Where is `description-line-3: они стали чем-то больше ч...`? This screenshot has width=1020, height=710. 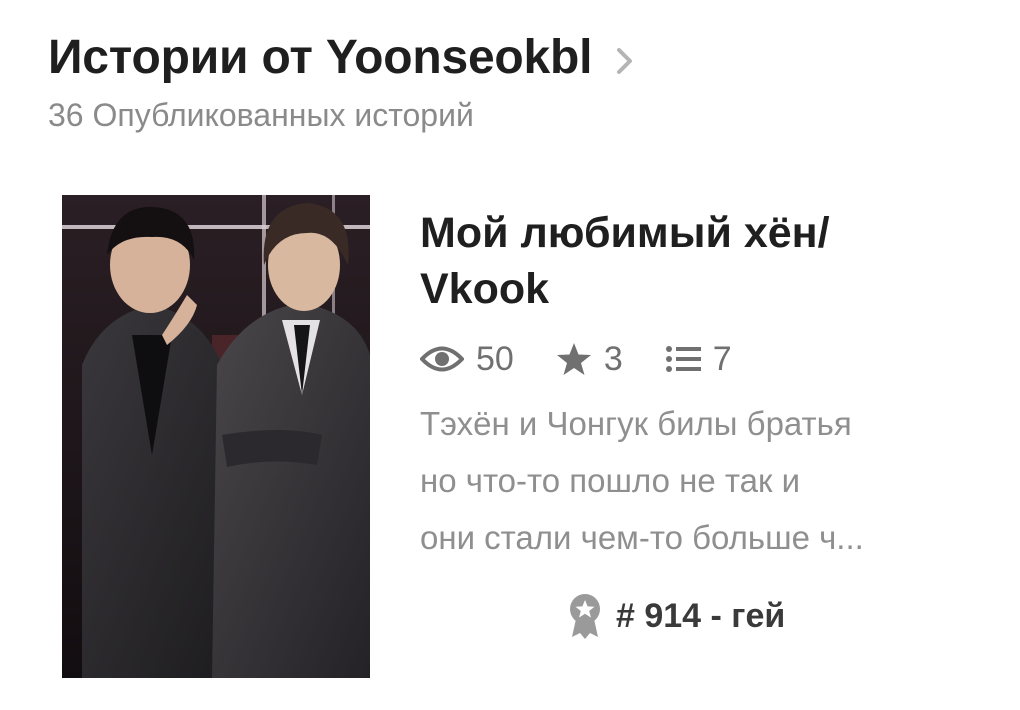
description-line-3: они стали чем-то больше ч... is located at coordinates (642, 537).